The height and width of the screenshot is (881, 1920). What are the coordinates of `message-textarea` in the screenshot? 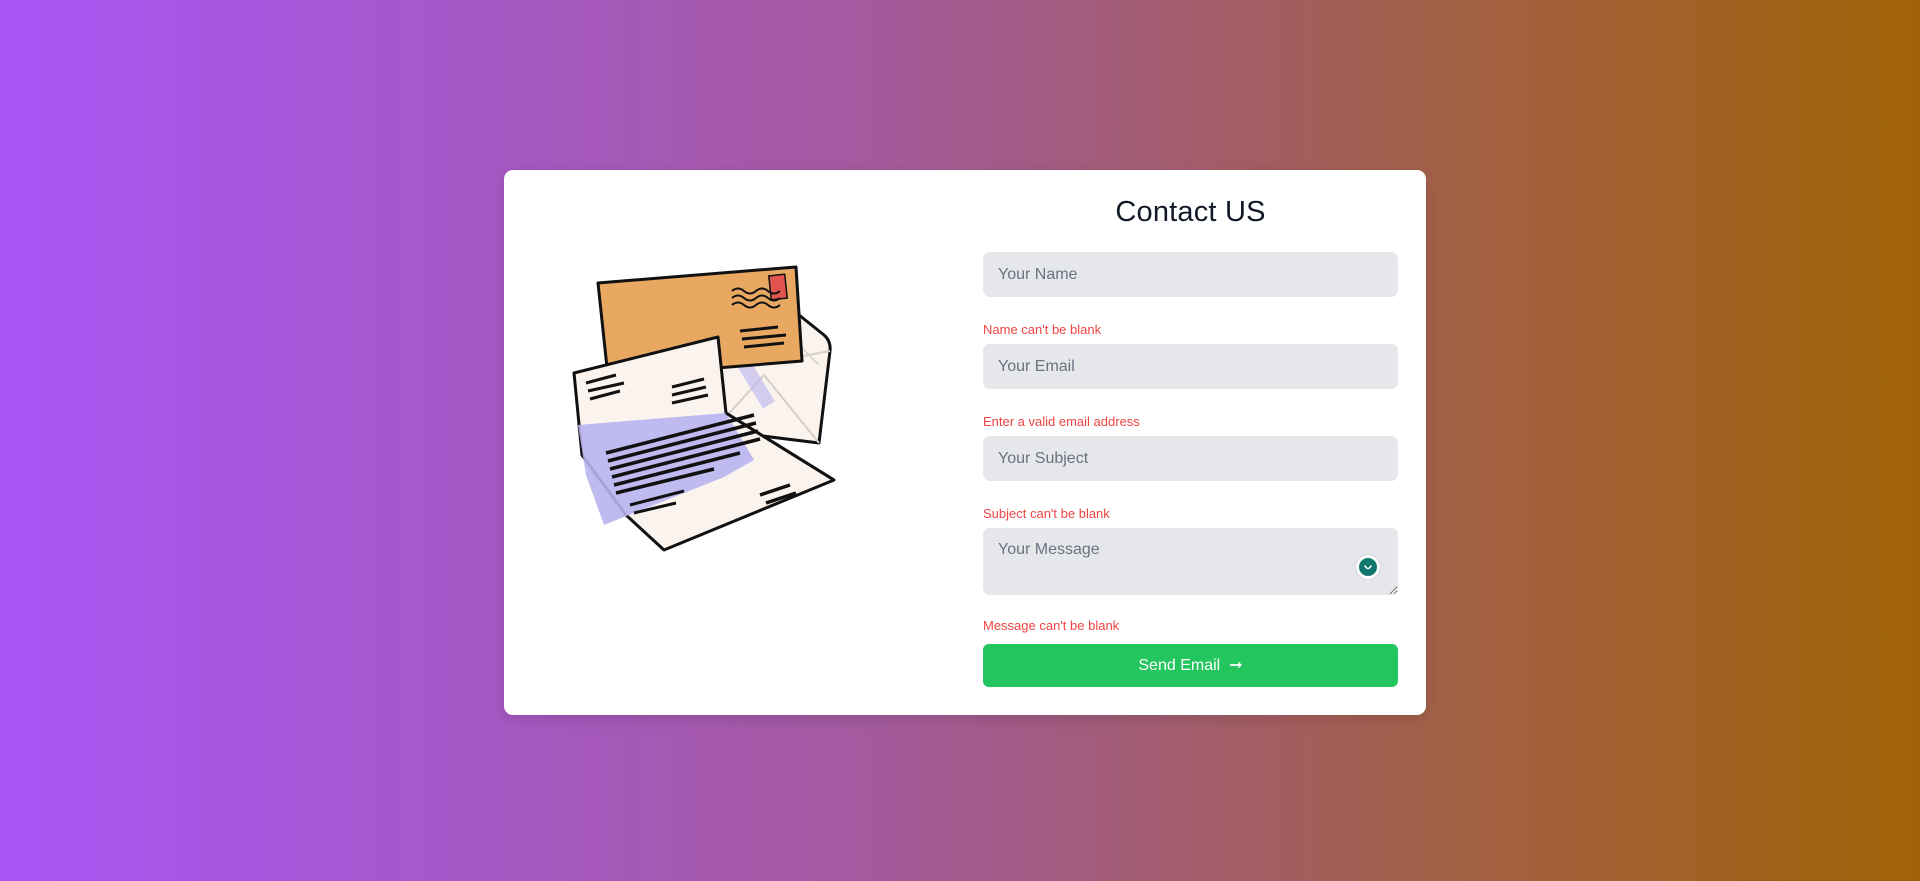 It's located at (1190, 561).